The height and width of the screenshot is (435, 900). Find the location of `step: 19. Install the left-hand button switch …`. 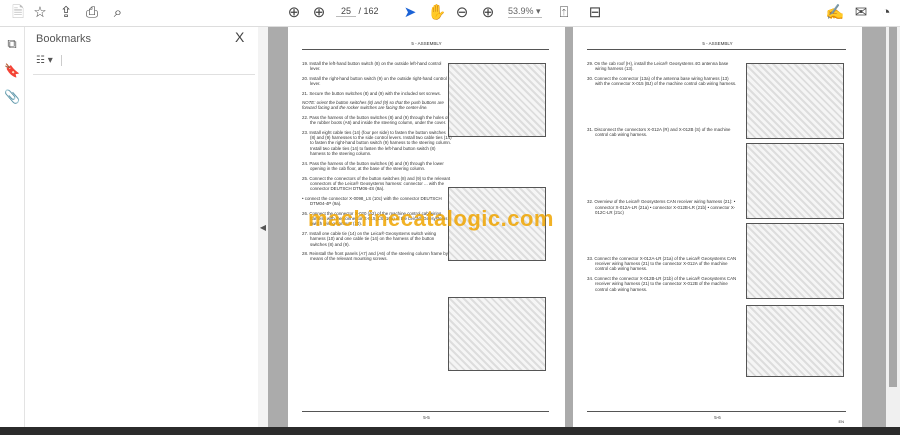

step: 19. Install the left-hand button switch … is located at coordinates (372, 66).